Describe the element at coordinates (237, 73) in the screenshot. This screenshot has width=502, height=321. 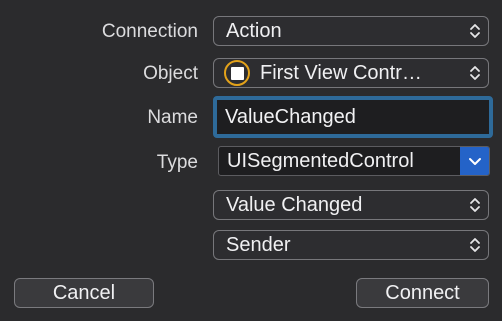
I see `view-controller-icon` at that location.